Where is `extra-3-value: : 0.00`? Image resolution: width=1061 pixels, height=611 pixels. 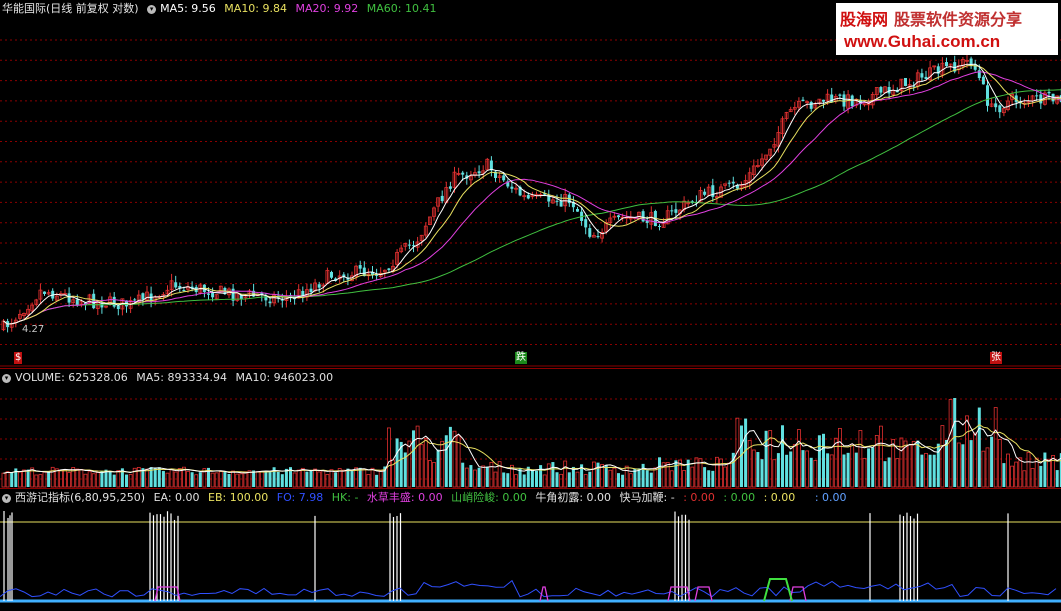
extra-3-value: : 0.00 is located at coordinates (780, 497).